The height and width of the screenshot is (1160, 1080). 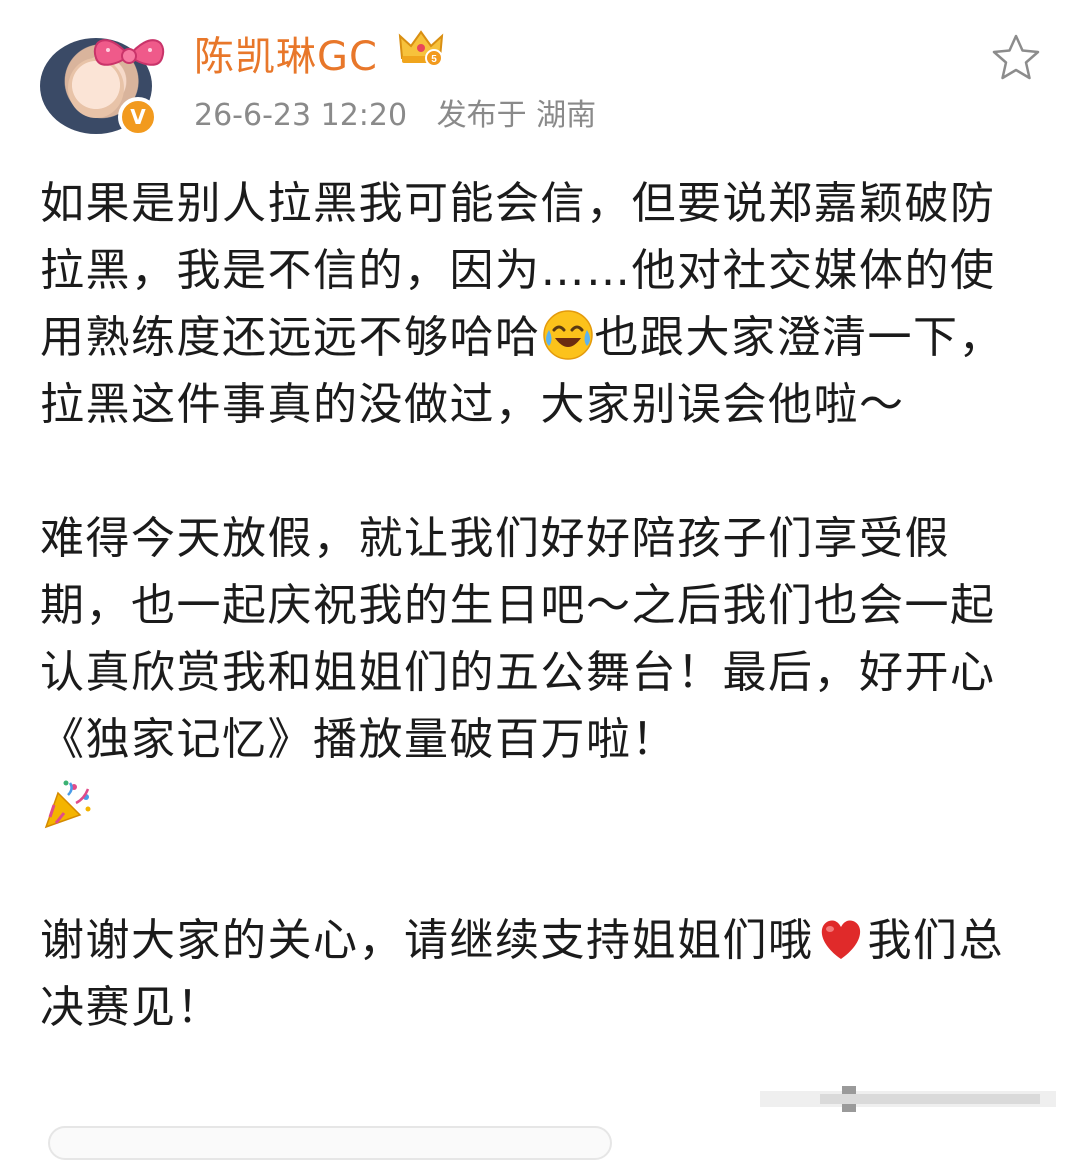 What do you see at coordinates (840, 939) in the screenshot?
I see `red-heart-emoji` at bounding box center [840, 939].